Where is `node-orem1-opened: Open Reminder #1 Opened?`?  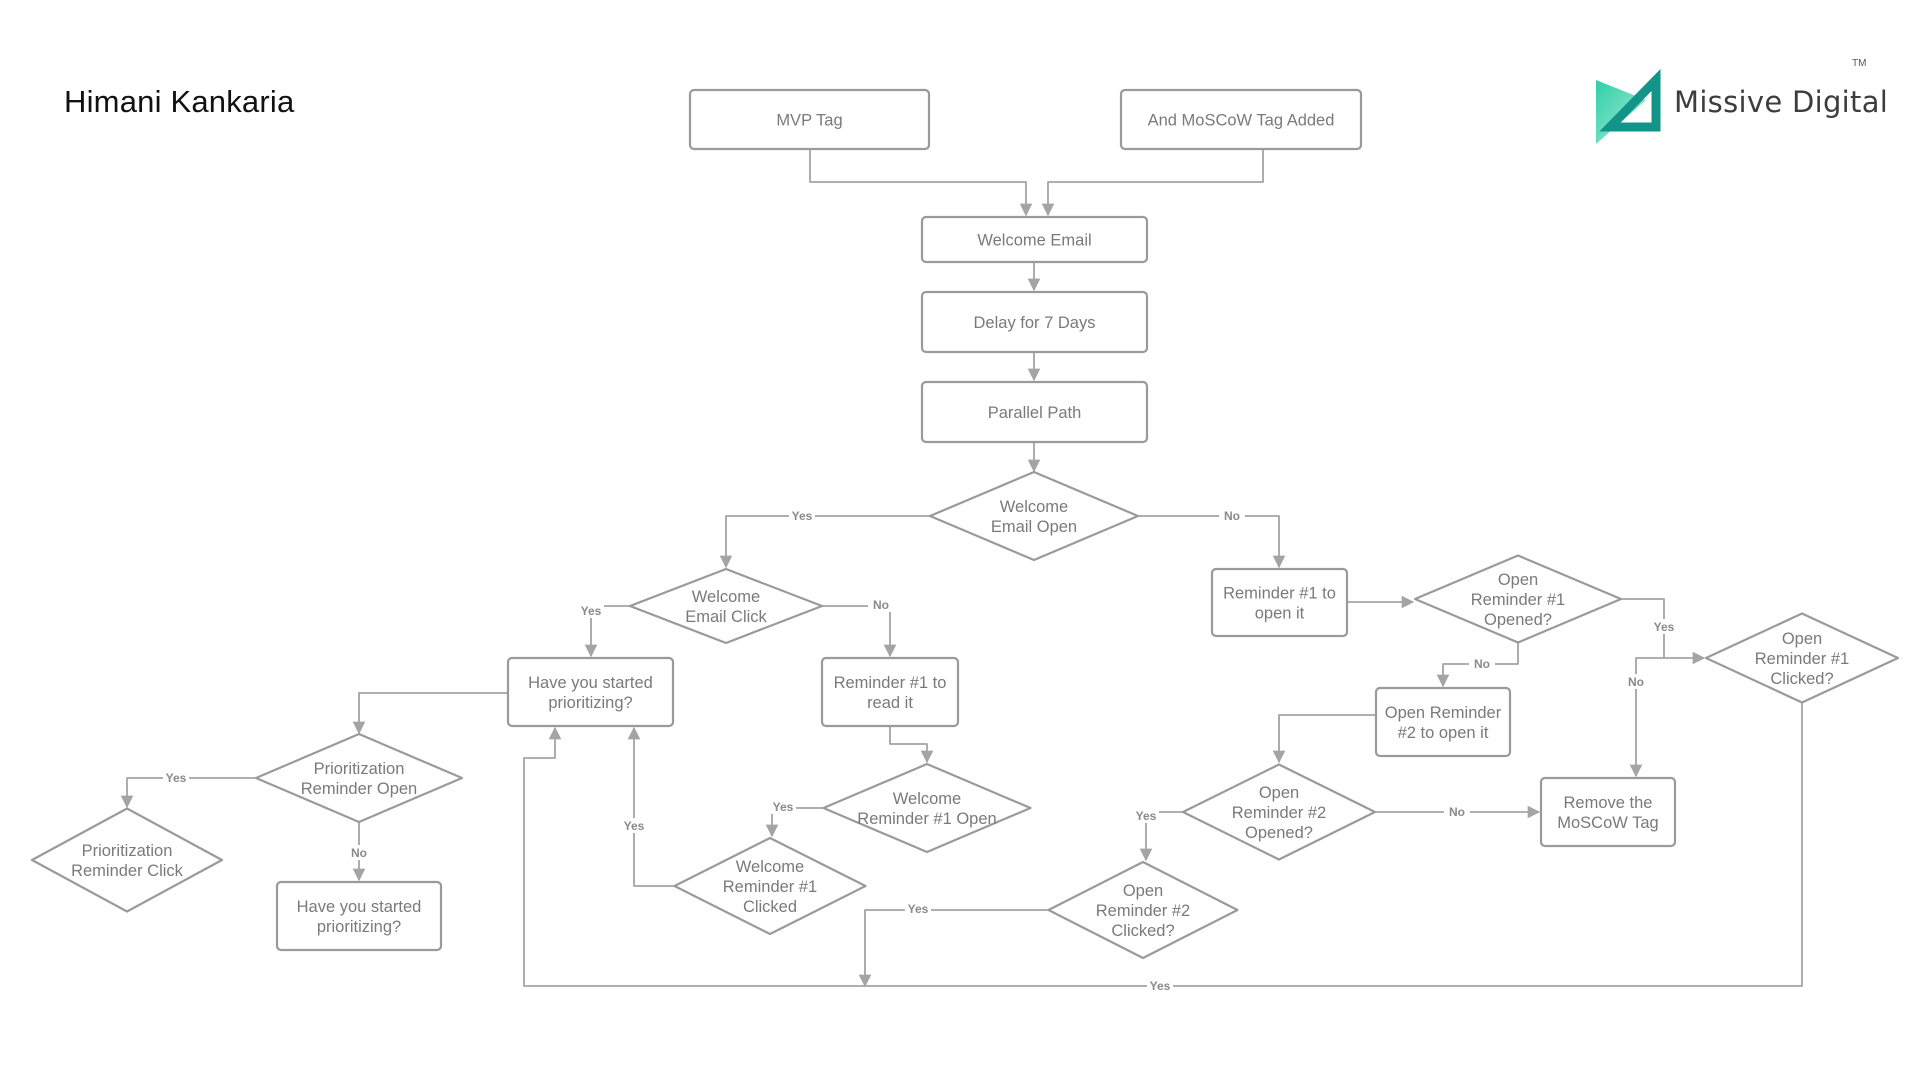 node-orem1-opened: Open Reminder #1 Opened? is located at coordinates (1518, 599).